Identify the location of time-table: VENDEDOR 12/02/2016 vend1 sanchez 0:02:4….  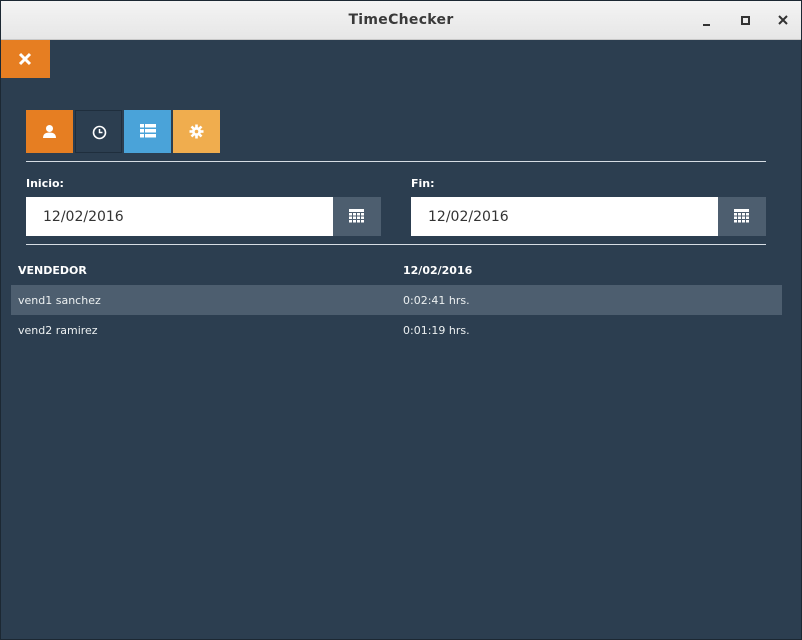
(396, 300).